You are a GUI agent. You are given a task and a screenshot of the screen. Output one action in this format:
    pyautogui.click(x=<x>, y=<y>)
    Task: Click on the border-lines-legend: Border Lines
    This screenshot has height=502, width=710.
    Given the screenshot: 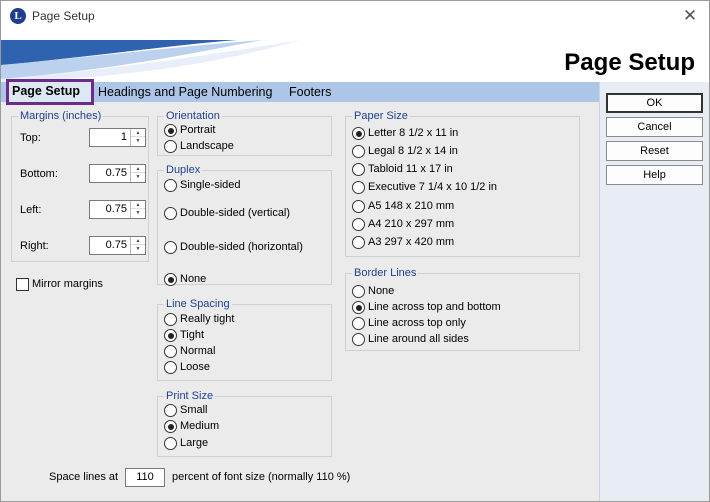 What is the action you would take?
    pyautogui.click(x=385, y=273)
    